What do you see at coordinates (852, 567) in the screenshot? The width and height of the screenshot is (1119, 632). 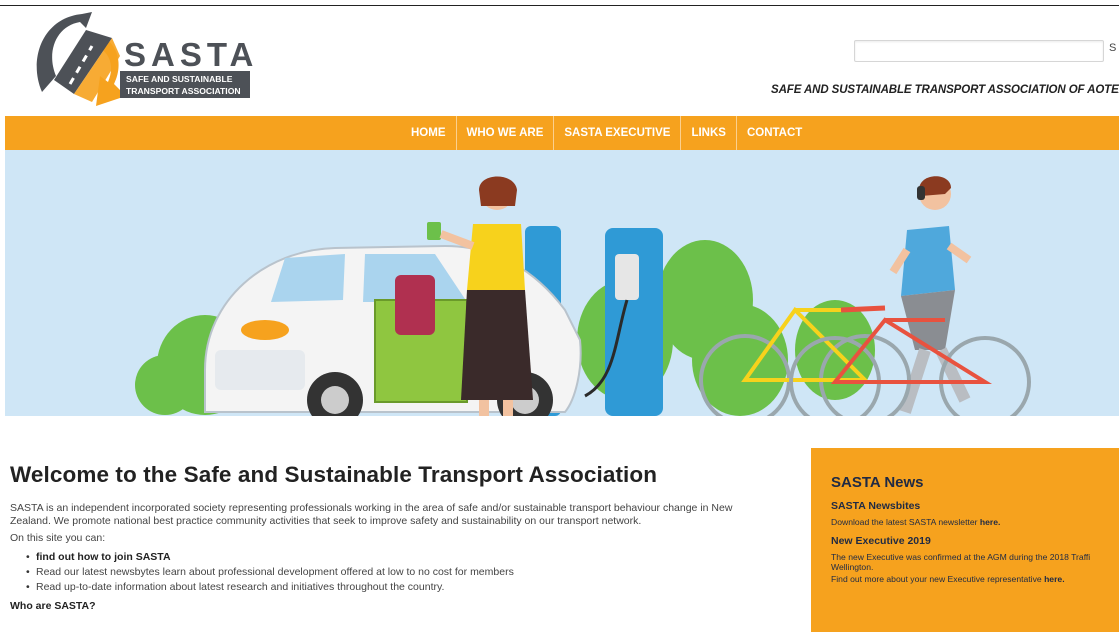 I see `executive-text-2: Wellington.` at bounding box center [852, 567].